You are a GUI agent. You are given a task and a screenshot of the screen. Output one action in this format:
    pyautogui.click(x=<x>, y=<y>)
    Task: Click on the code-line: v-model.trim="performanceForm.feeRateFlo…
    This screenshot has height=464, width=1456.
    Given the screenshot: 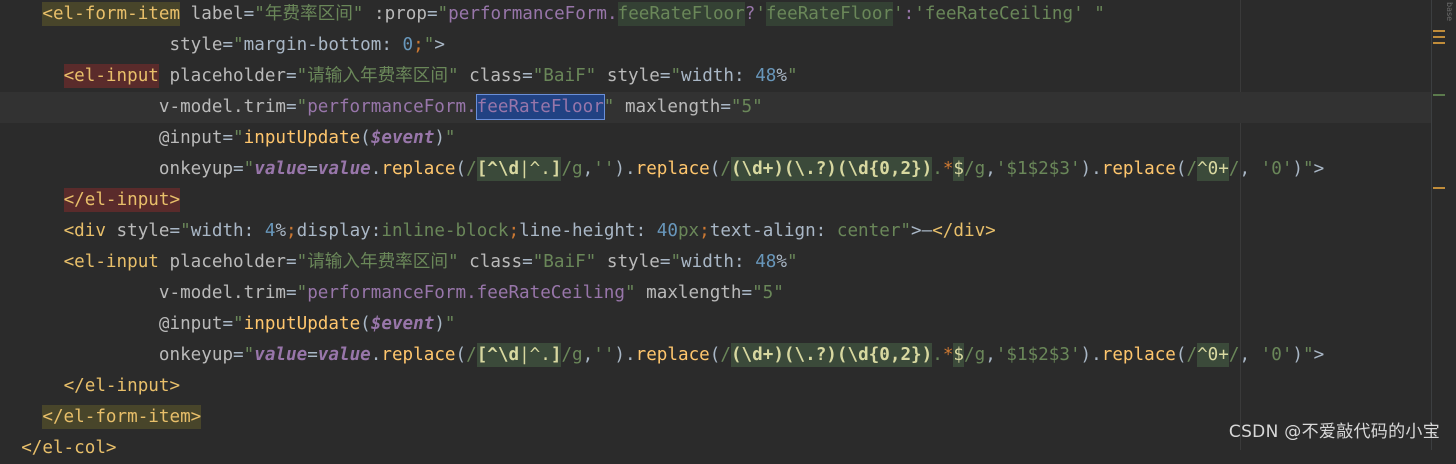 What is the action you would take?
    pyautogui.click(x=716, y=107)
    